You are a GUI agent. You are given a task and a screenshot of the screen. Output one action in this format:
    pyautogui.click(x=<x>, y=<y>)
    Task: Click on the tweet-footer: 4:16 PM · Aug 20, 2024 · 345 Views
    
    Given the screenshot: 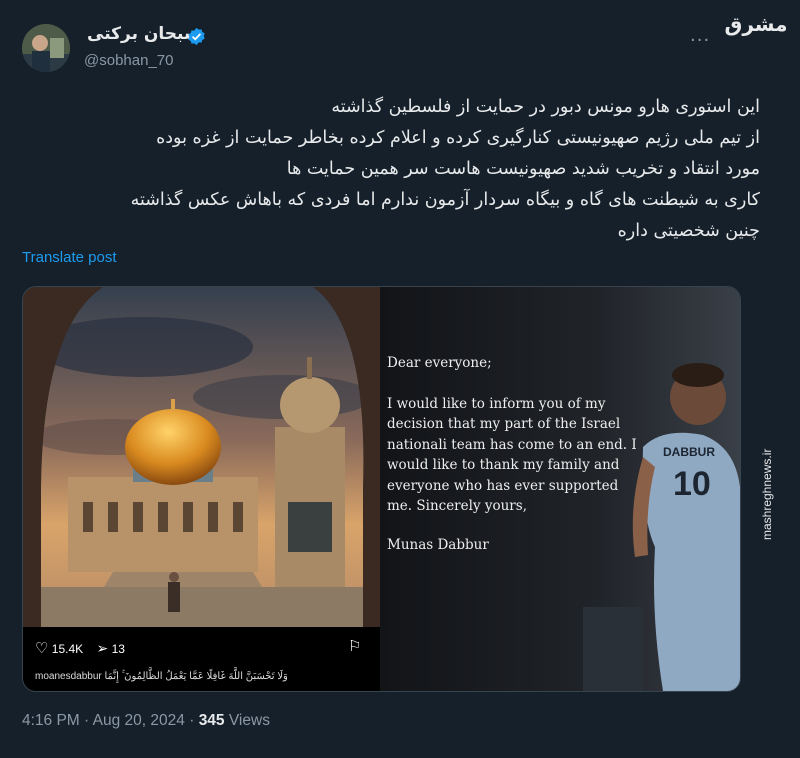 What is the action you would take?
    pyautogui.click(x=146, y=721)
    